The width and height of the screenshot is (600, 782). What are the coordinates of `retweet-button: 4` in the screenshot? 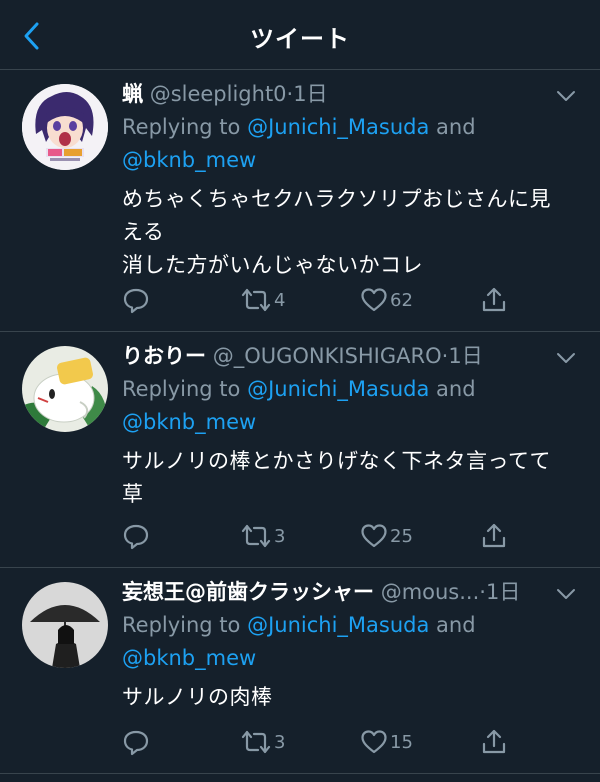 It's located at (262, 300).